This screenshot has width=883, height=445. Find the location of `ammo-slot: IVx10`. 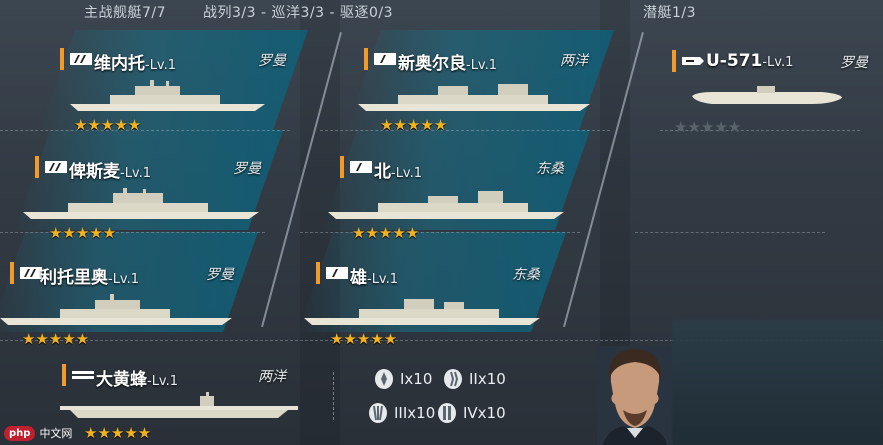

ammo-slot: IVx10 is located at coordinates (471, 413).